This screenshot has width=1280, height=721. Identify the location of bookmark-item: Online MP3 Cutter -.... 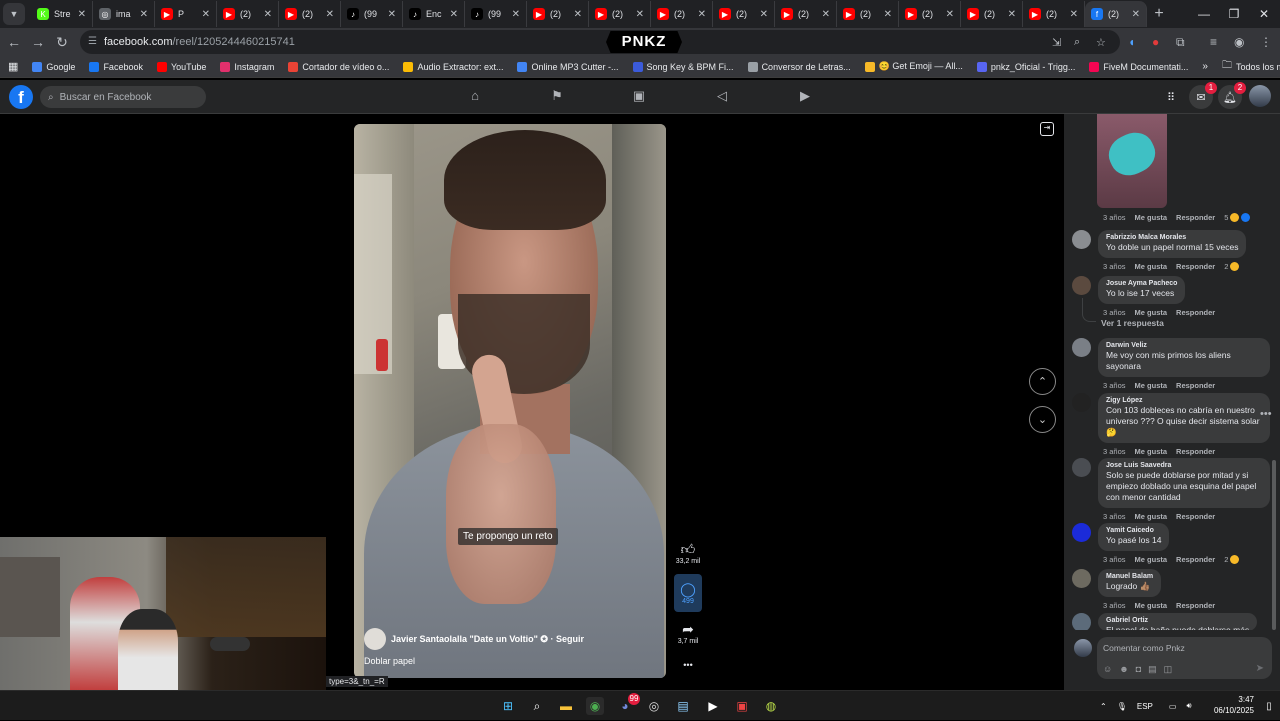
(567, 66).